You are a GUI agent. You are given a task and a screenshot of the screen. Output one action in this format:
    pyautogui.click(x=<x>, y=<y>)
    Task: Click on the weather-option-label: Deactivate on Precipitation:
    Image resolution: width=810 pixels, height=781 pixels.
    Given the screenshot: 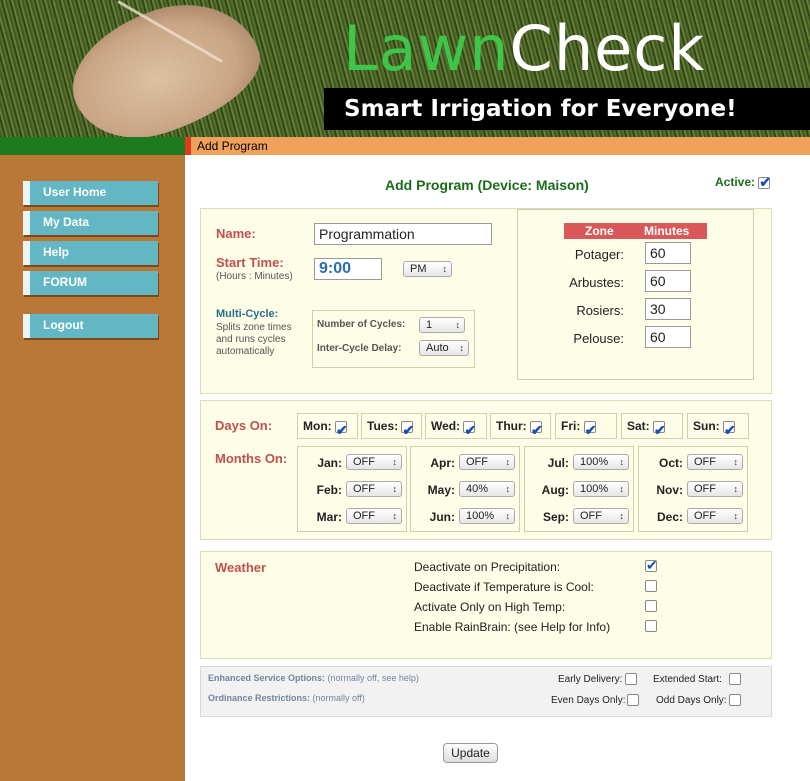 What is the action you would take?
    pyautogui.click(x=487, y=567)
    